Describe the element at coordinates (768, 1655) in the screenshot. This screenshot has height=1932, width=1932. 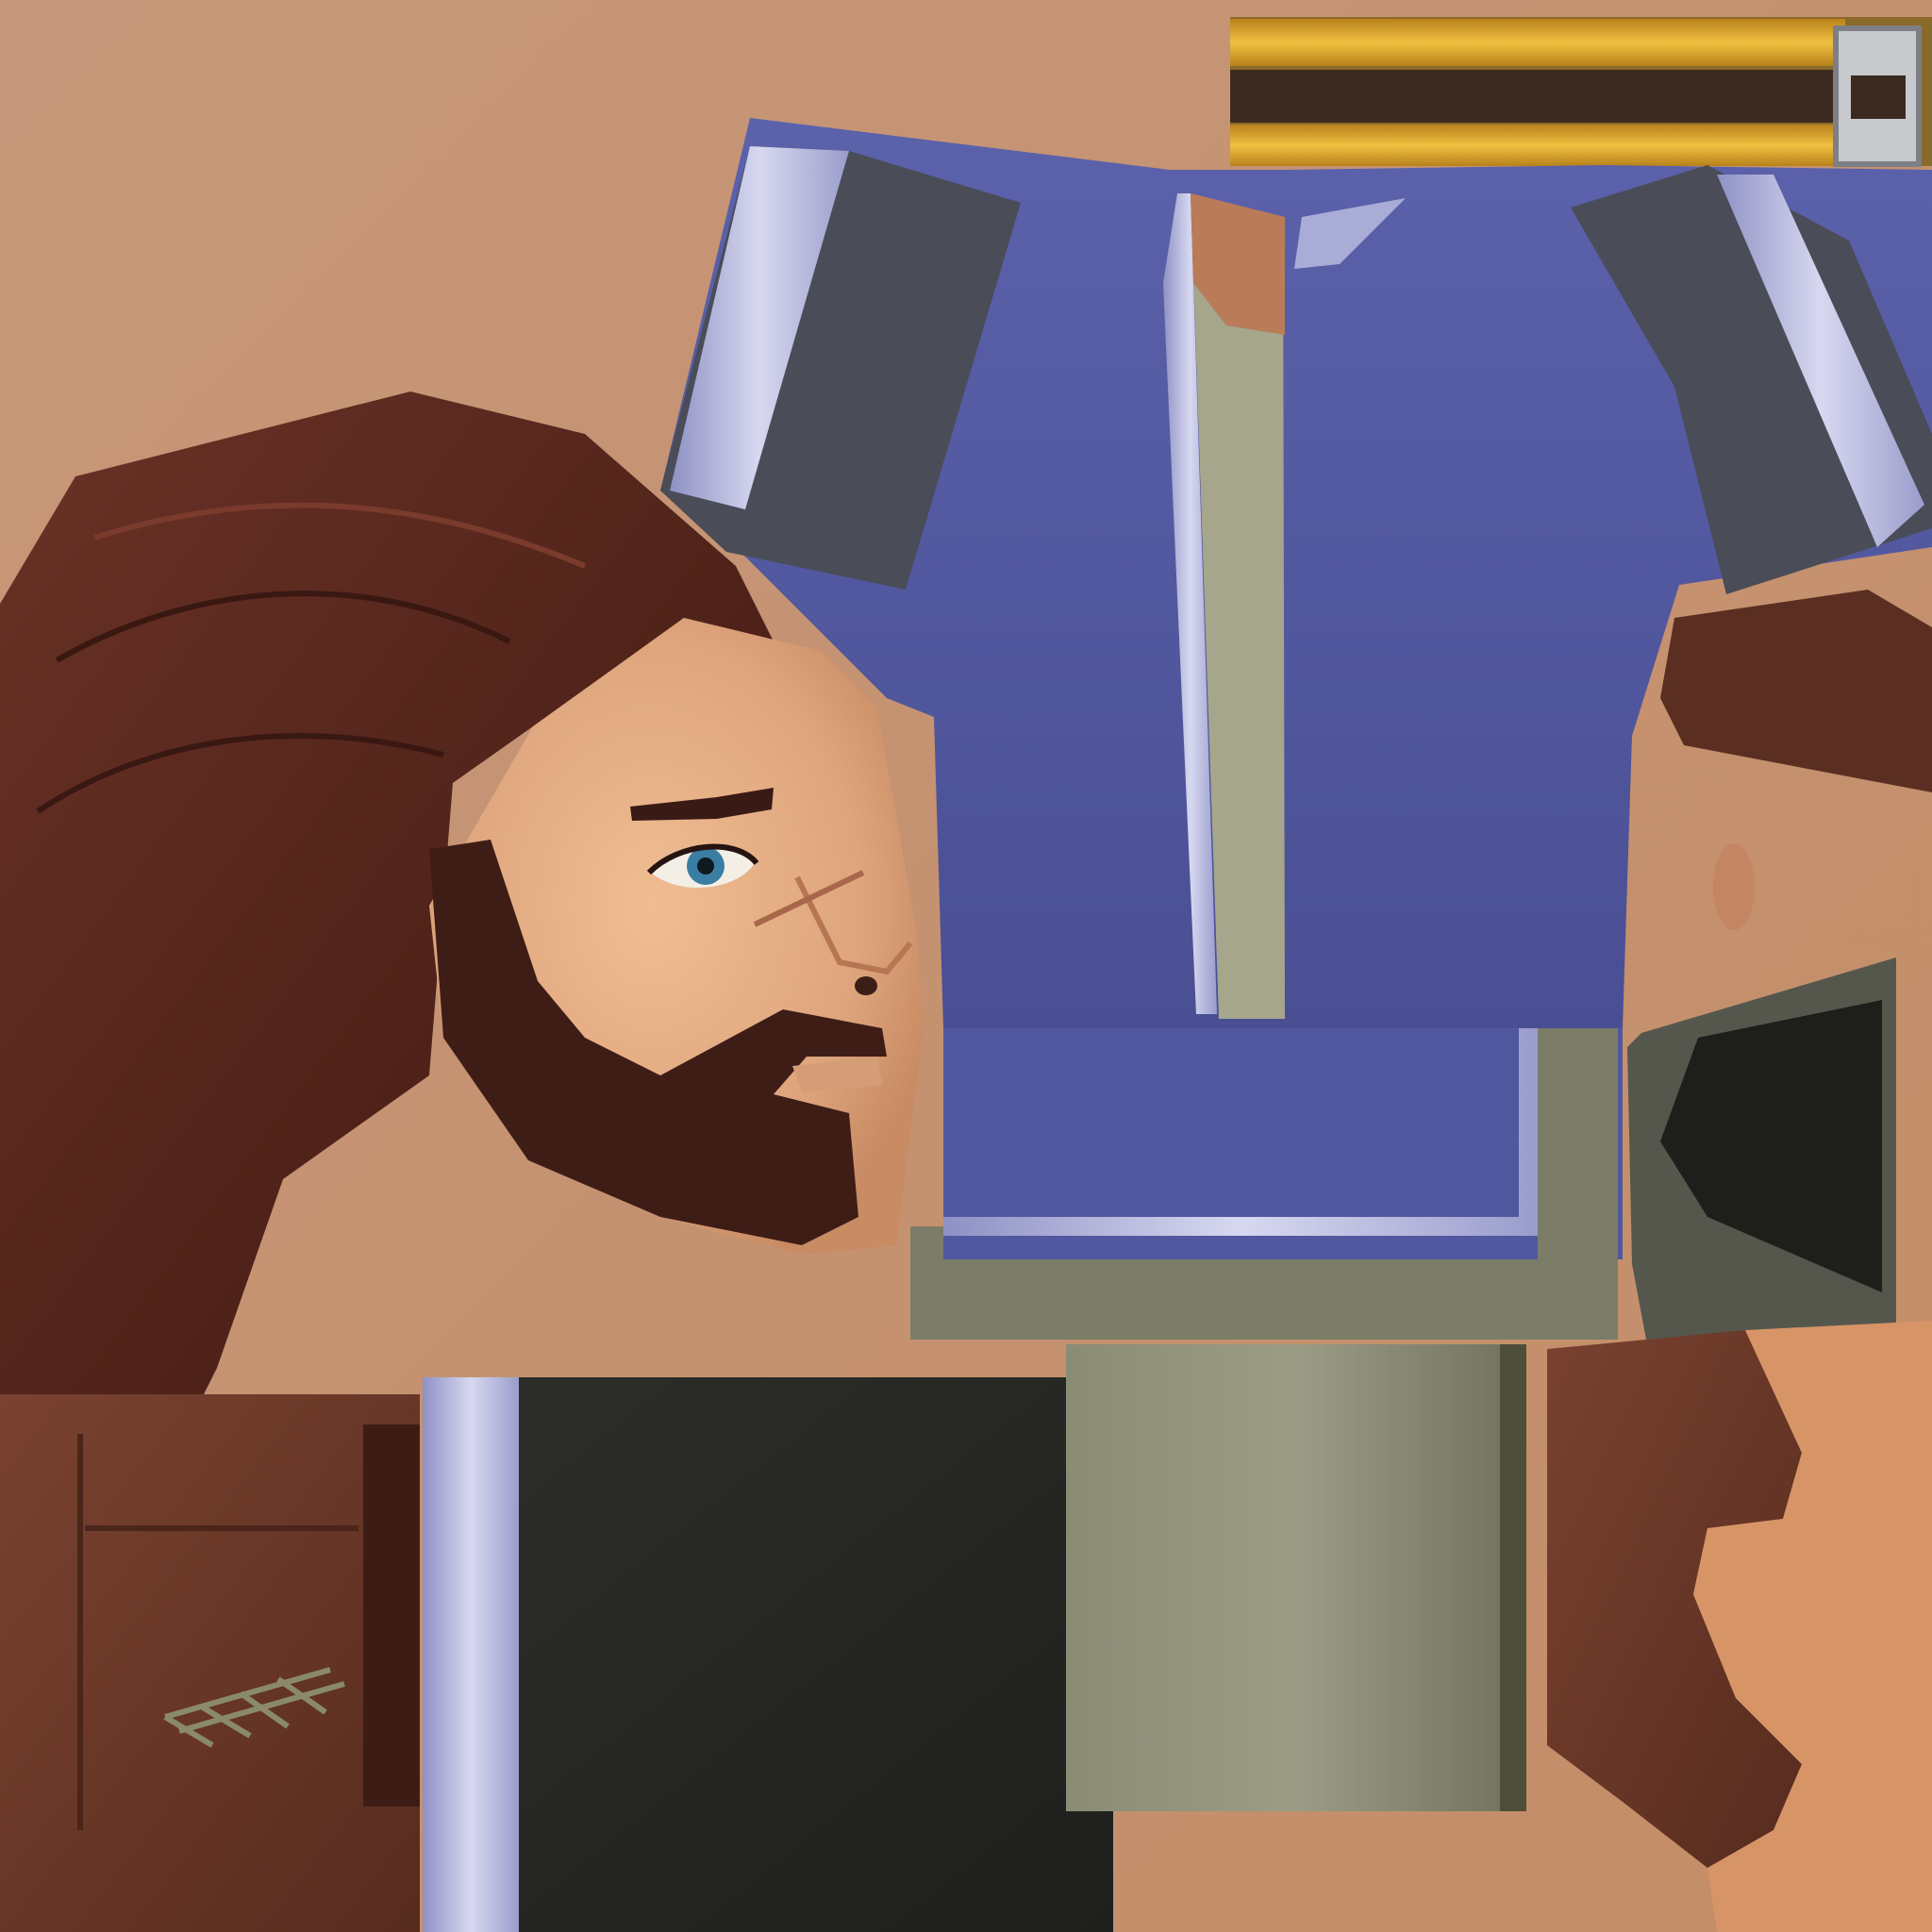
I see `dark-trousers` at that location.